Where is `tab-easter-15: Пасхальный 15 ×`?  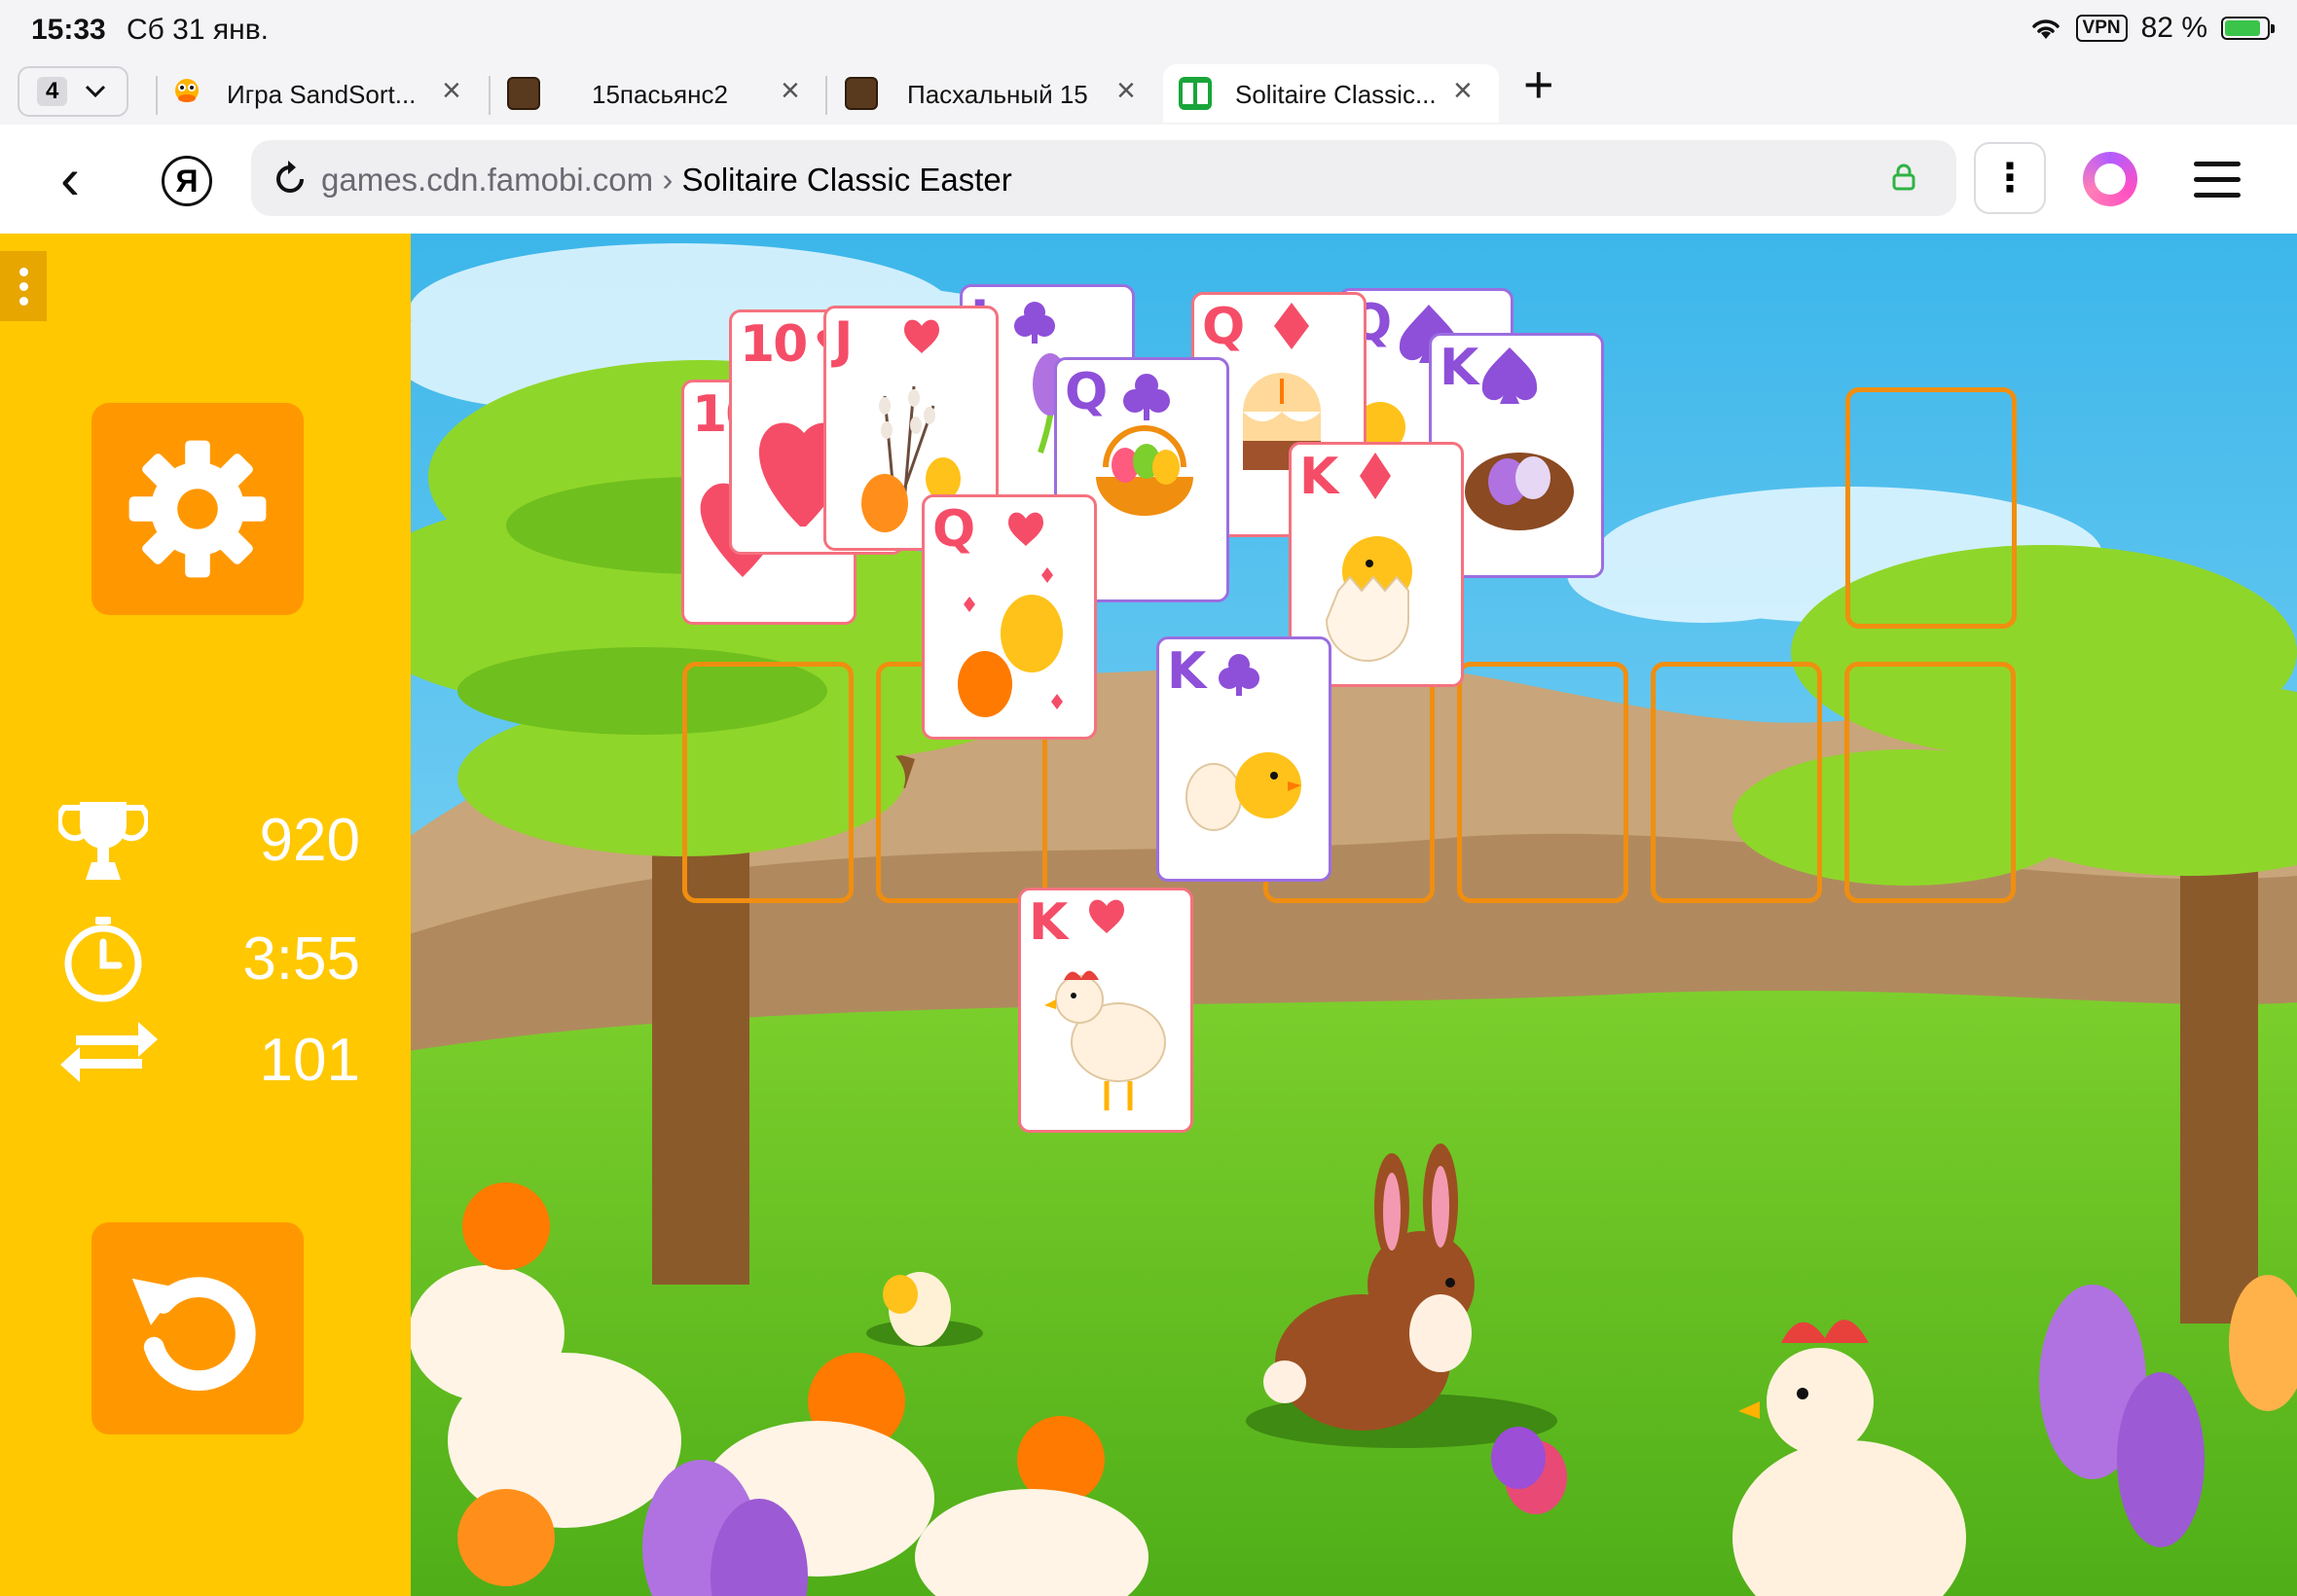
tab-easter-15: Пасхальный 15 × is located at coordinates (998, 93).